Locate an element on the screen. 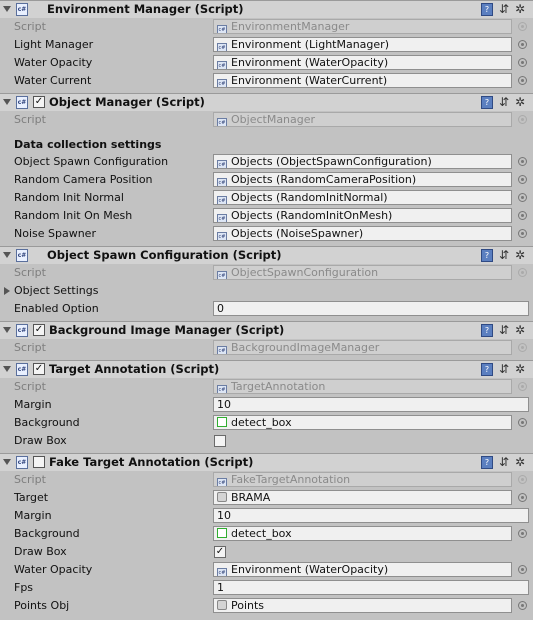 This screenshot has height=620, width=533. property-label: Target is located at coordinates (31, 497).